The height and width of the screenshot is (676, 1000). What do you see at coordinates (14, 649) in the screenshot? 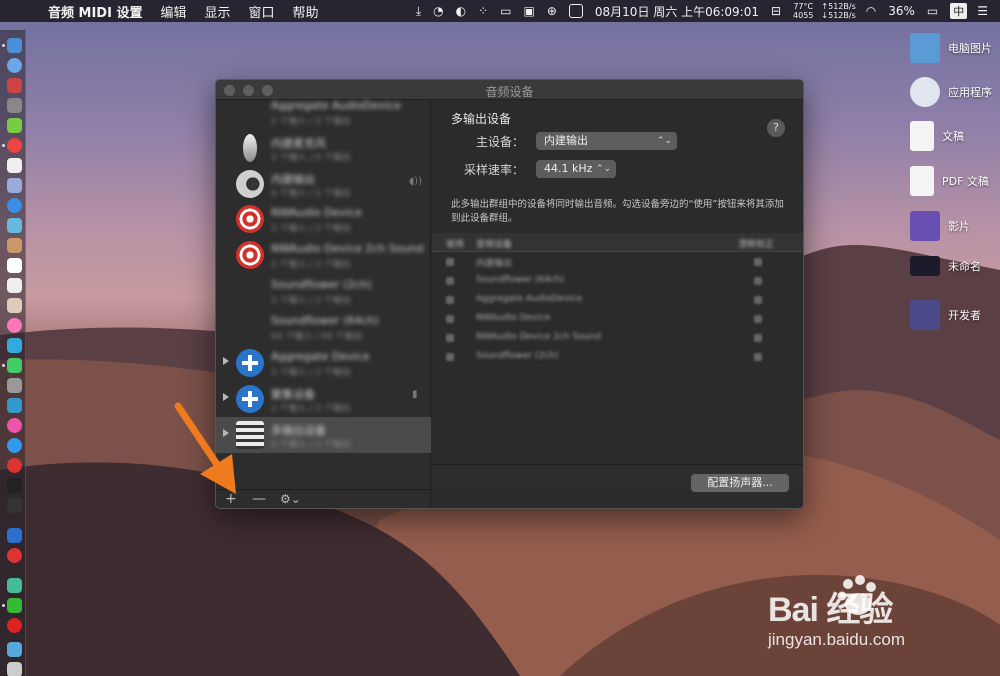
I see `dock-folder-icon` at bounding box center [14, 649].